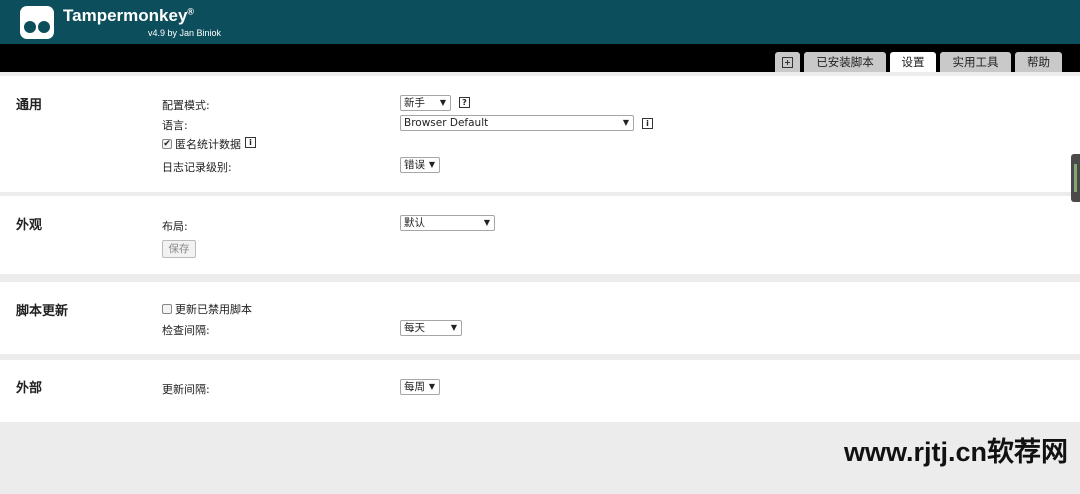  What do you see at coordinates (414, 165) in the screenshot?
I see `log-level-value: 错误` at bounding box center [414, 165].